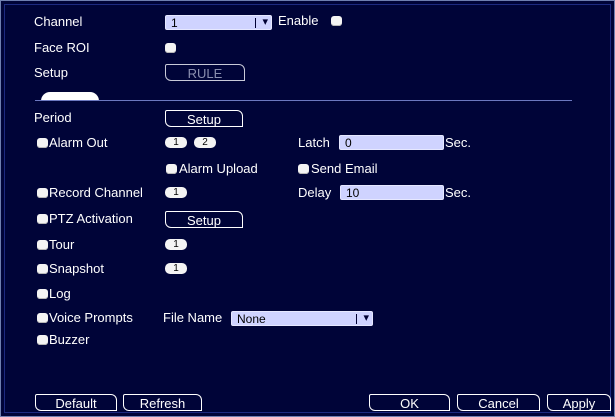 The image size is (615, 417). I want to click on voice-prompts-label: Voice Prompts, so click(91, 317).